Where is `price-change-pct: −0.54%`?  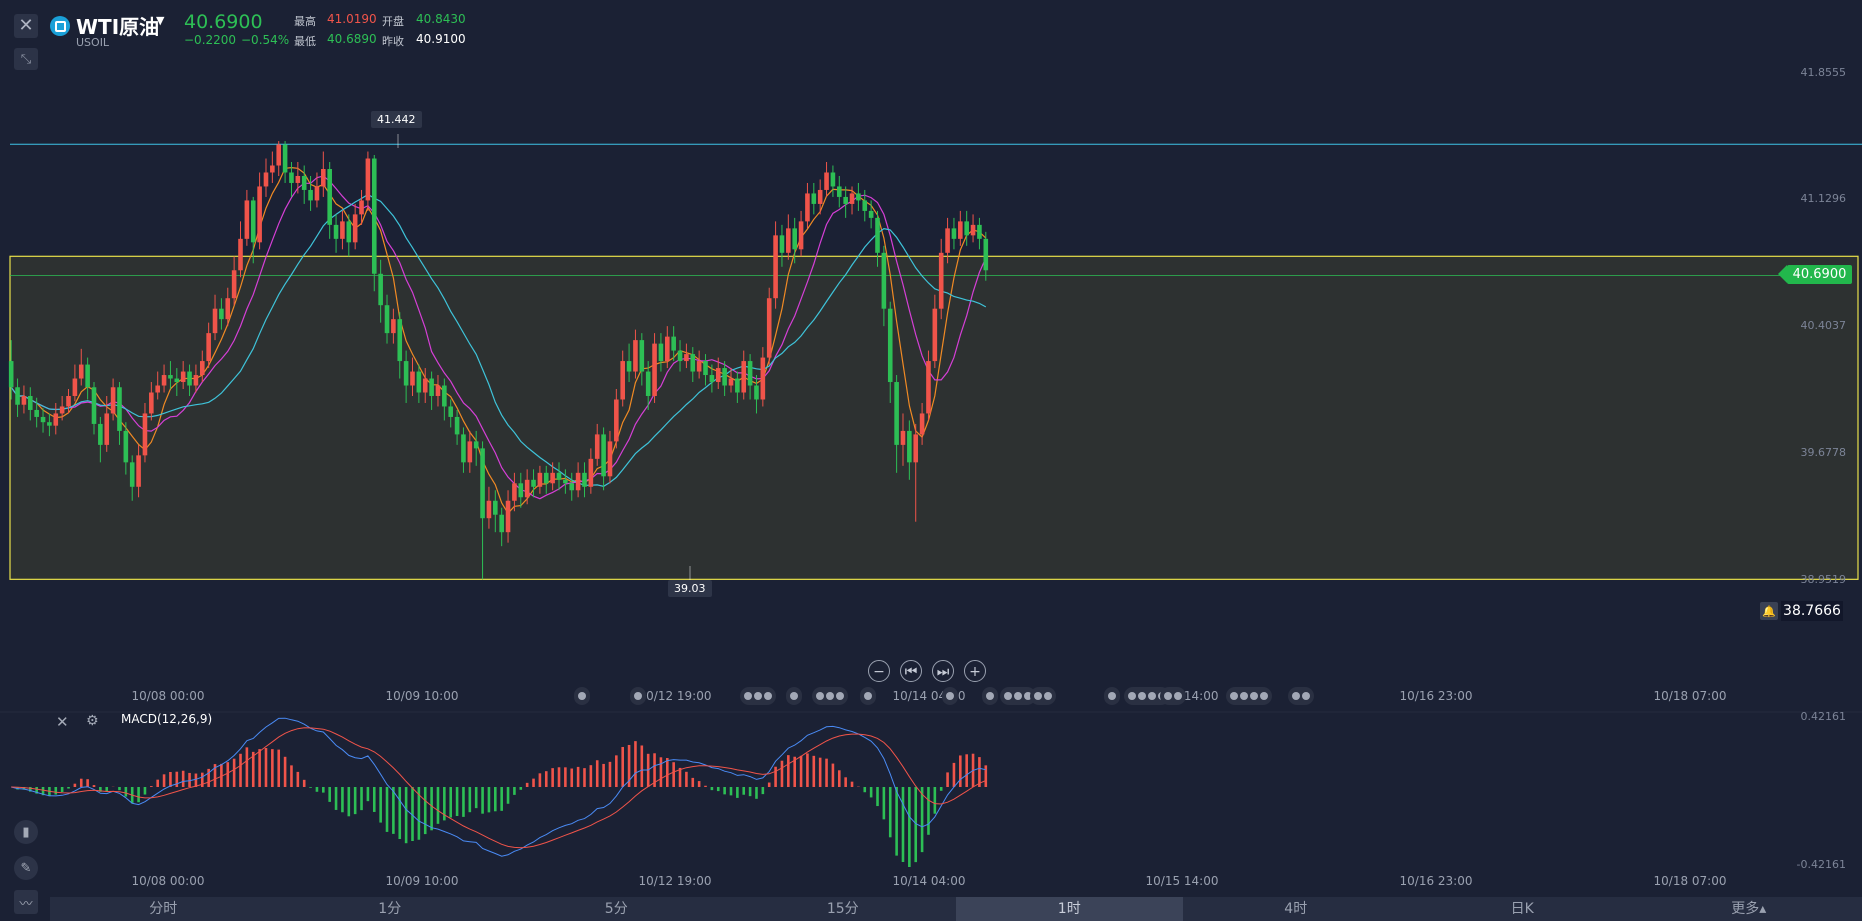 price-change-pct: −0.54% is located at coordinates (265, 40).